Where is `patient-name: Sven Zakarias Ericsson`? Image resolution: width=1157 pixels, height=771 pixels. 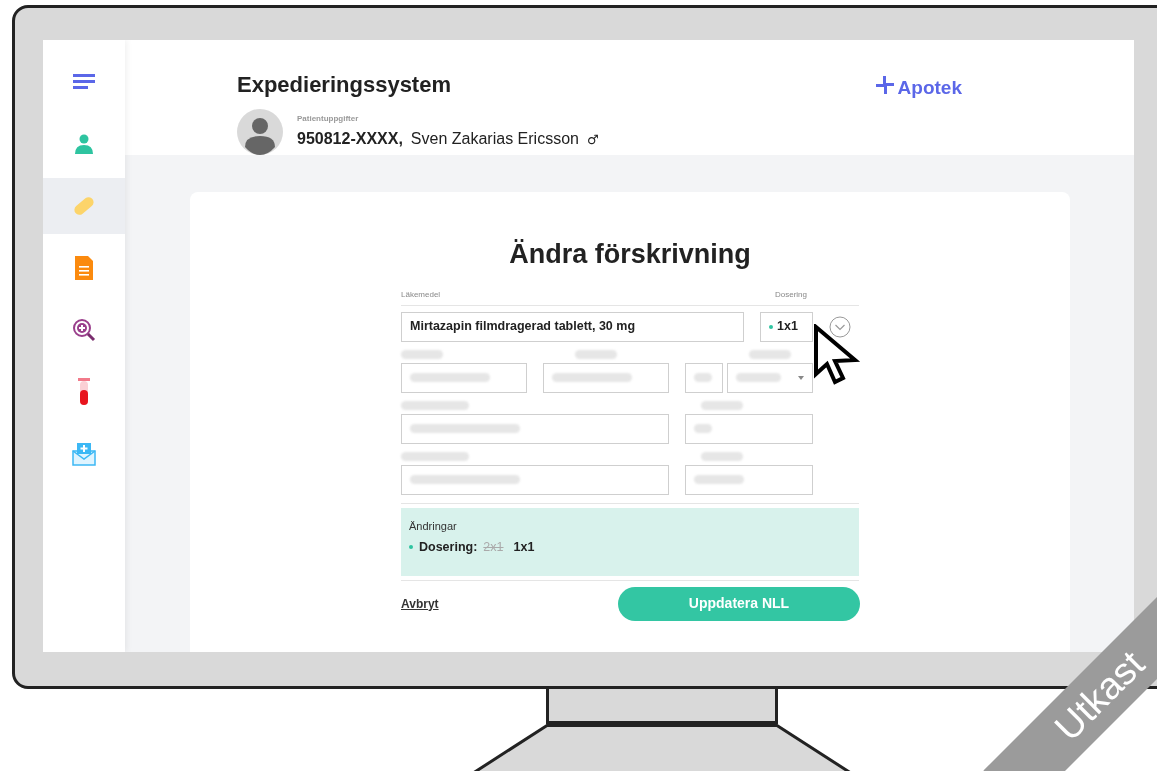
patient-name: Sven Zakarias Ericsson is located at coordinates (494, 139).